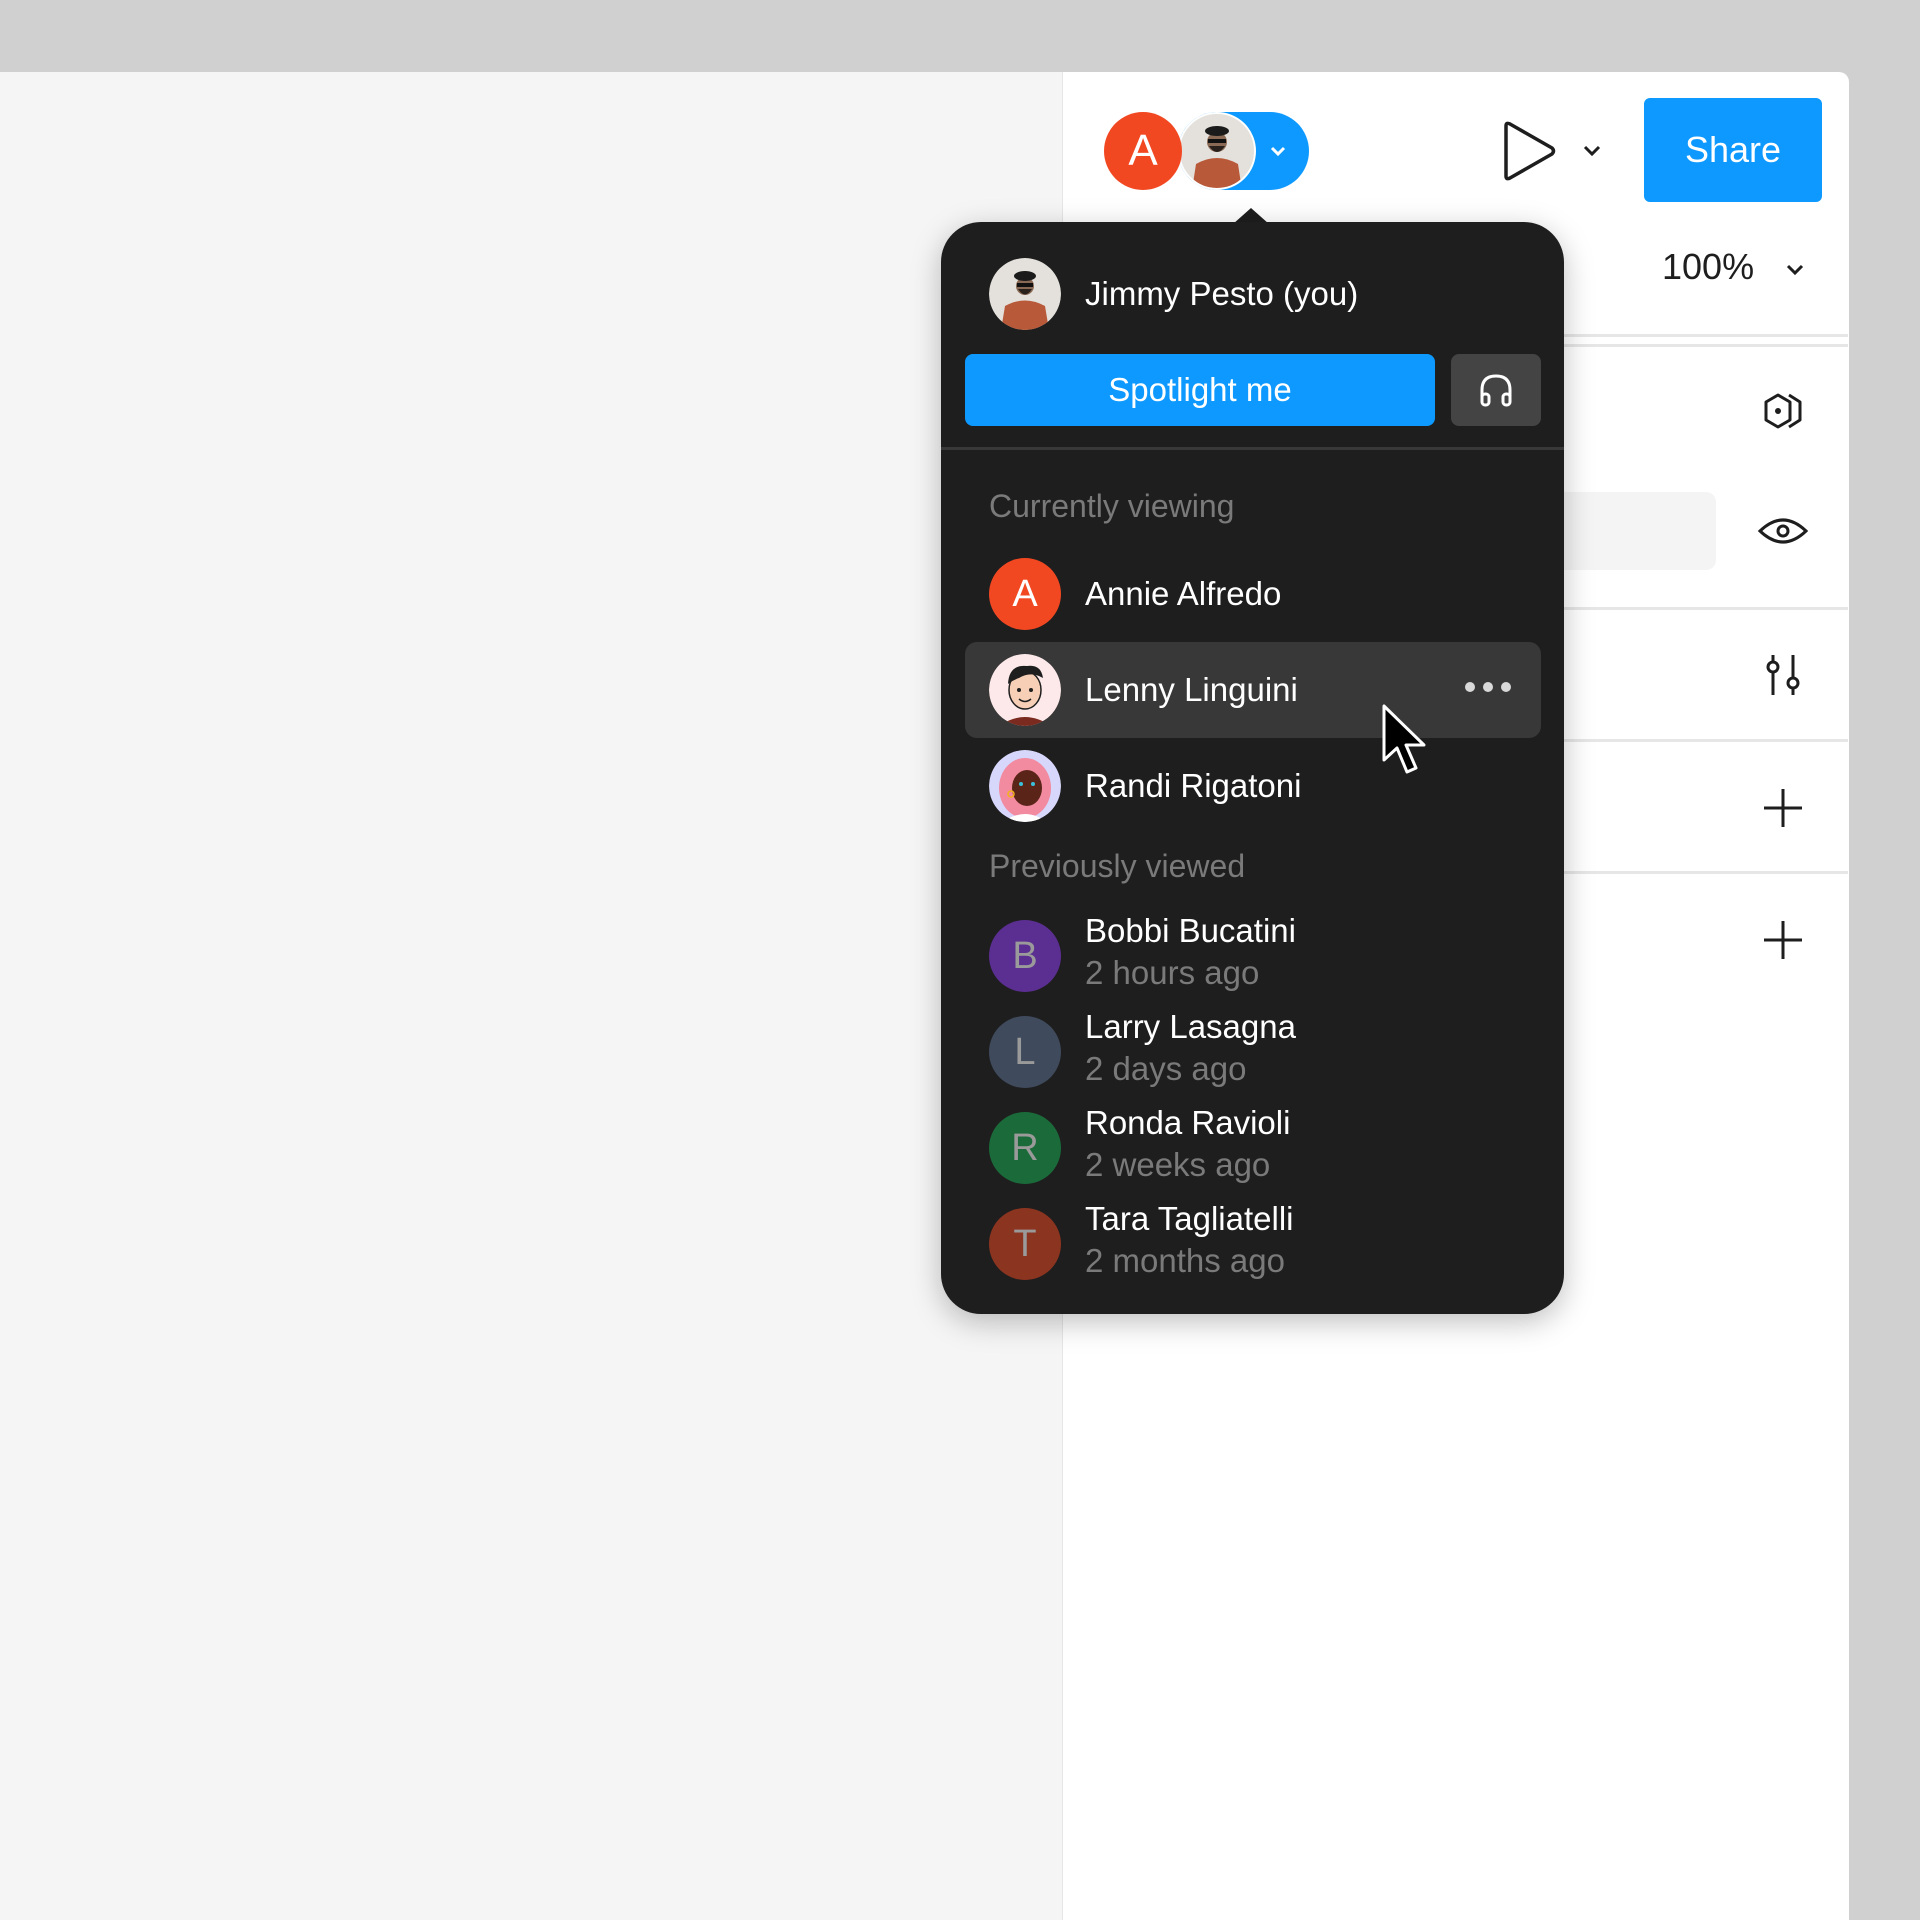  What do you see at coordinates (1253, 1056) in the screenshot?
I see `previous-viewer-row: L Larry Lasagna 2 days ago` at bounding box center [1253, 1056].